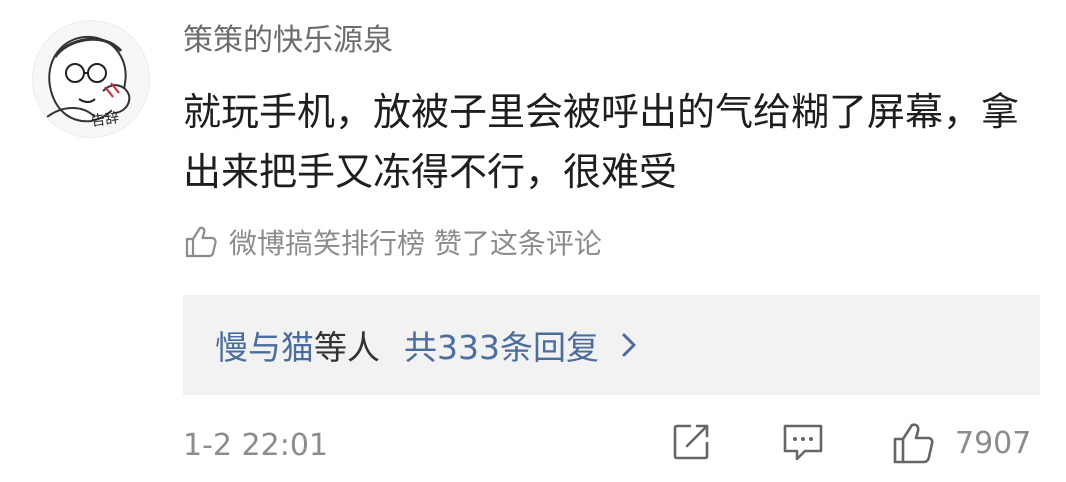  I want to click on timestamp: 1-2 22:01, so click(255, 445).